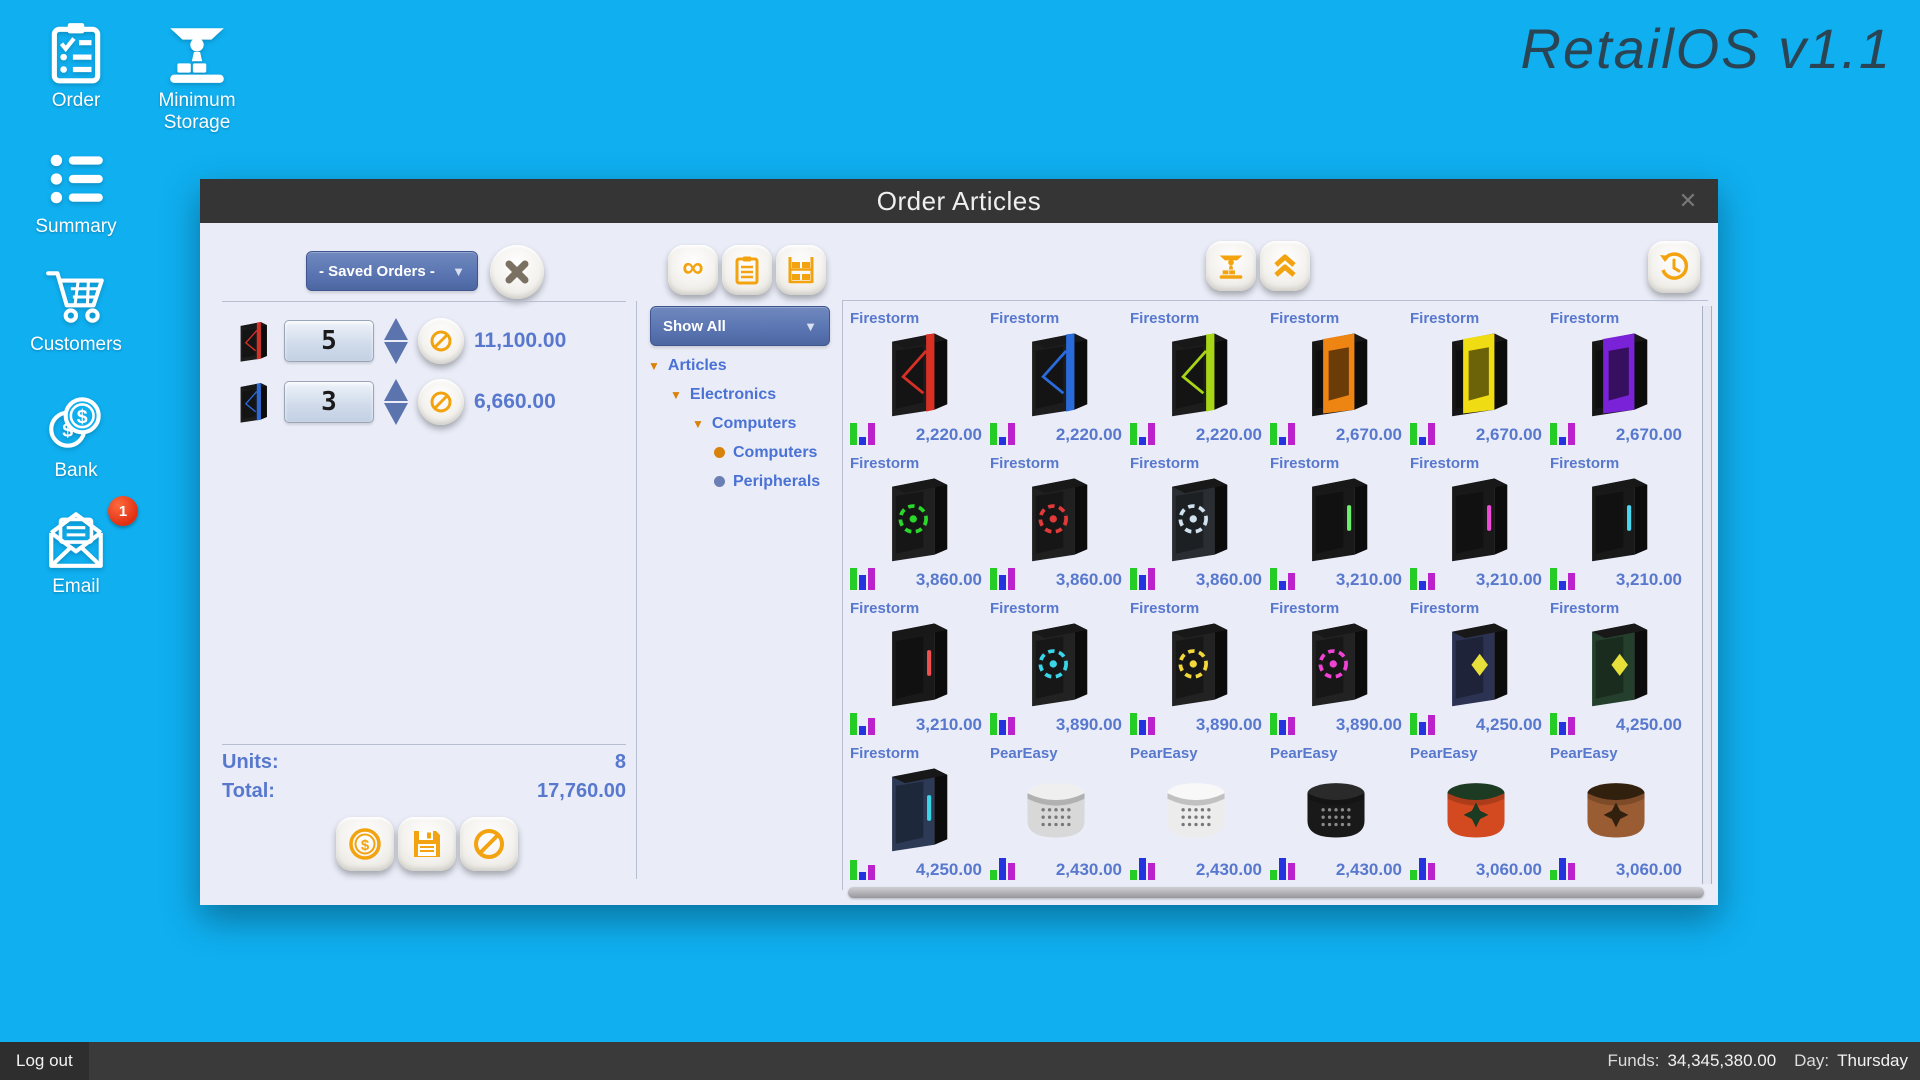 The image size is (1920, 1080). What do you see at coordinates (1276, 892) in the screenshot?
I see `horizontal-scrollbar` at bounding box center [1276, 892].